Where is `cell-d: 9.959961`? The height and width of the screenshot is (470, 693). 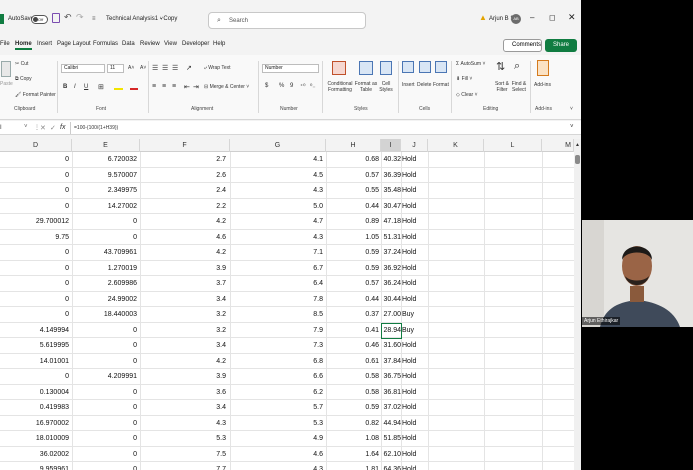 cell-d: 9.959961 is located at coordinates (34, 466).